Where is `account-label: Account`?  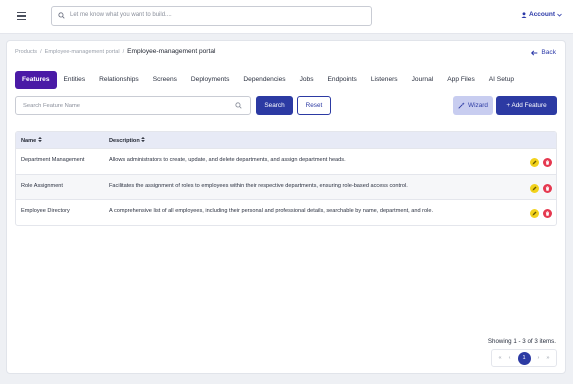 account-label: Account is located at coordinates (542, 14).